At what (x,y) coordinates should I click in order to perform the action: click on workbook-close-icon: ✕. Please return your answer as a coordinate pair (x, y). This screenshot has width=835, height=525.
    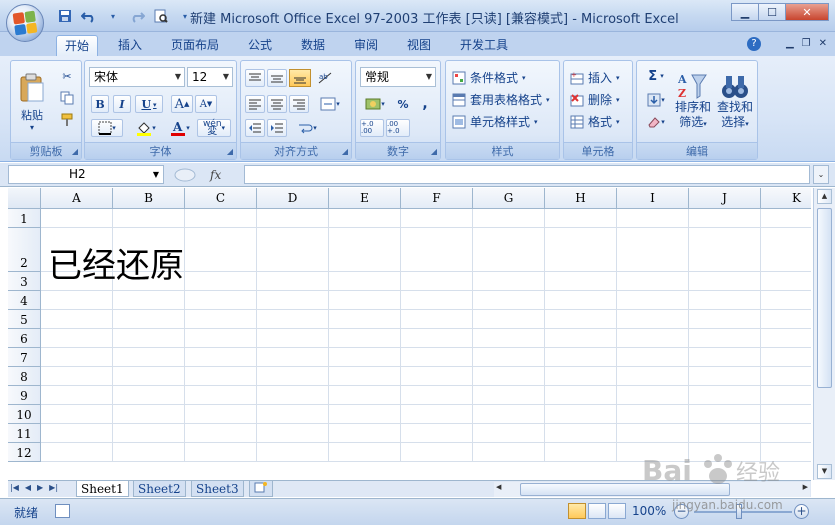
    Looking at the image, I should click on (823, 43).